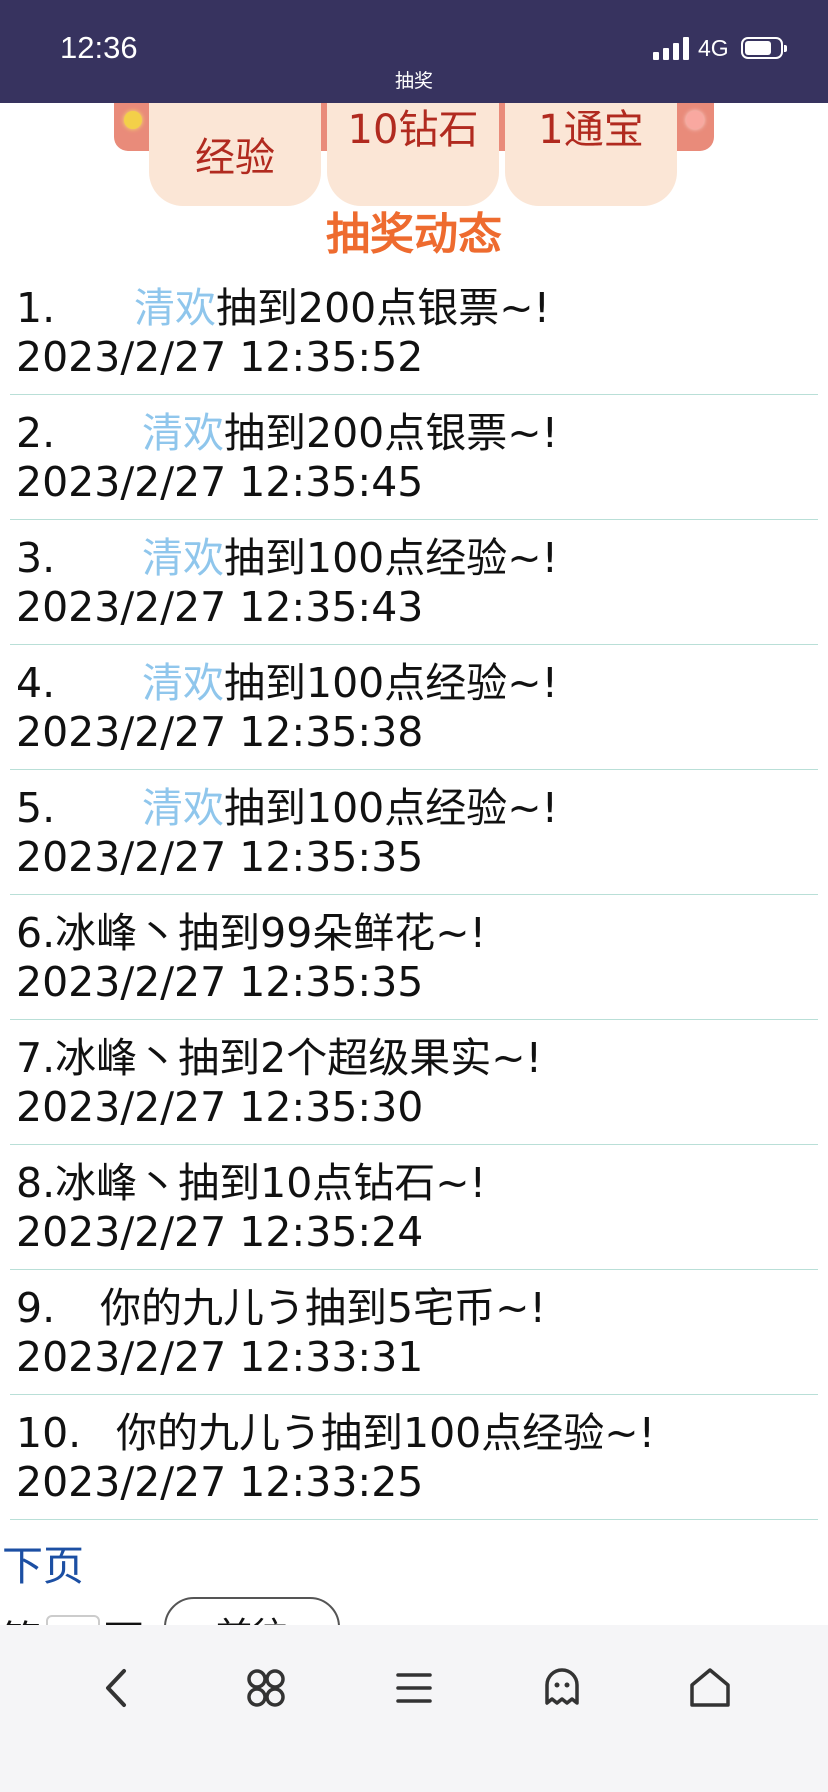 This screenshot has height=1792, width=828. What do you see at coordinates (591, 130) in the screenshot?
I see `prize-label: 1通宝` at bounding box center [591, 130].